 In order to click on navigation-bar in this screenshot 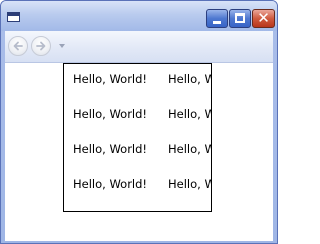, I will do `click(139, 47)`.